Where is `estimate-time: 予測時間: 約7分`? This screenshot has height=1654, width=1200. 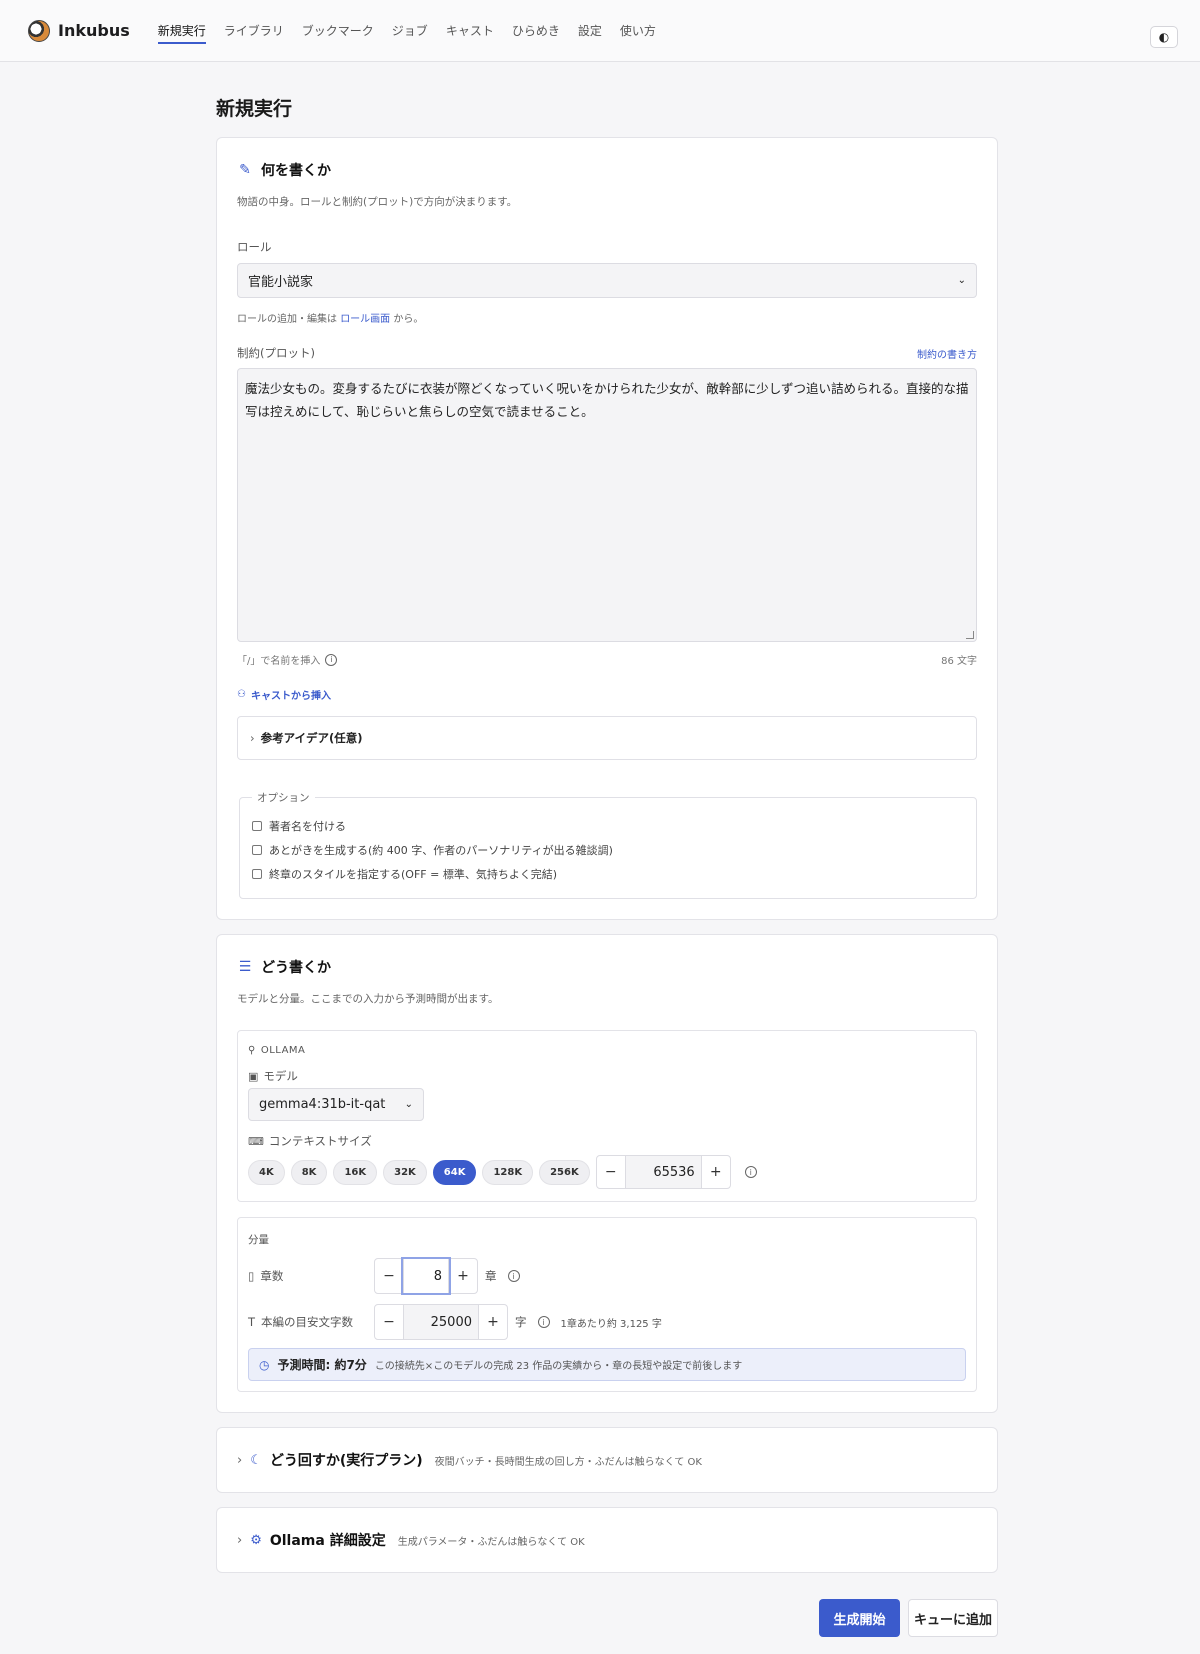 estimate-time: 予測時間: 約7分 is located at coordinates (322, 1365).